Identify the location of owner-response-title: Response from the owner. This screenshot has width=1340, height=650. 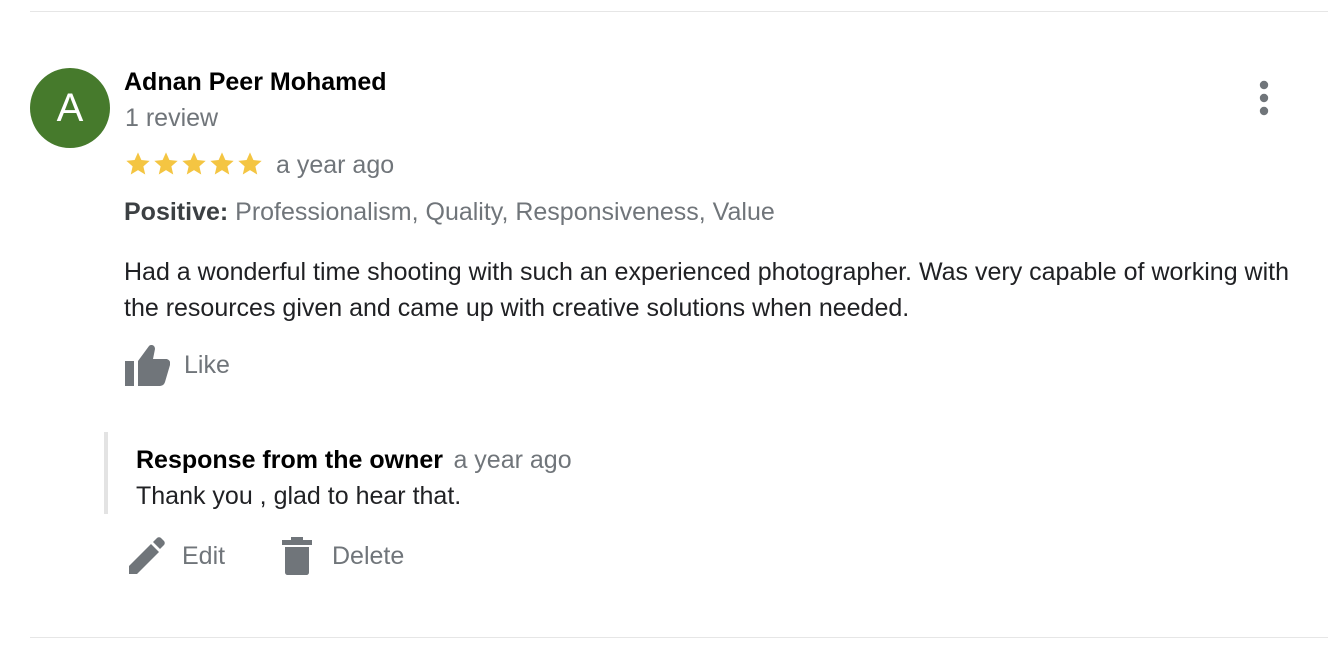
(289, 460).